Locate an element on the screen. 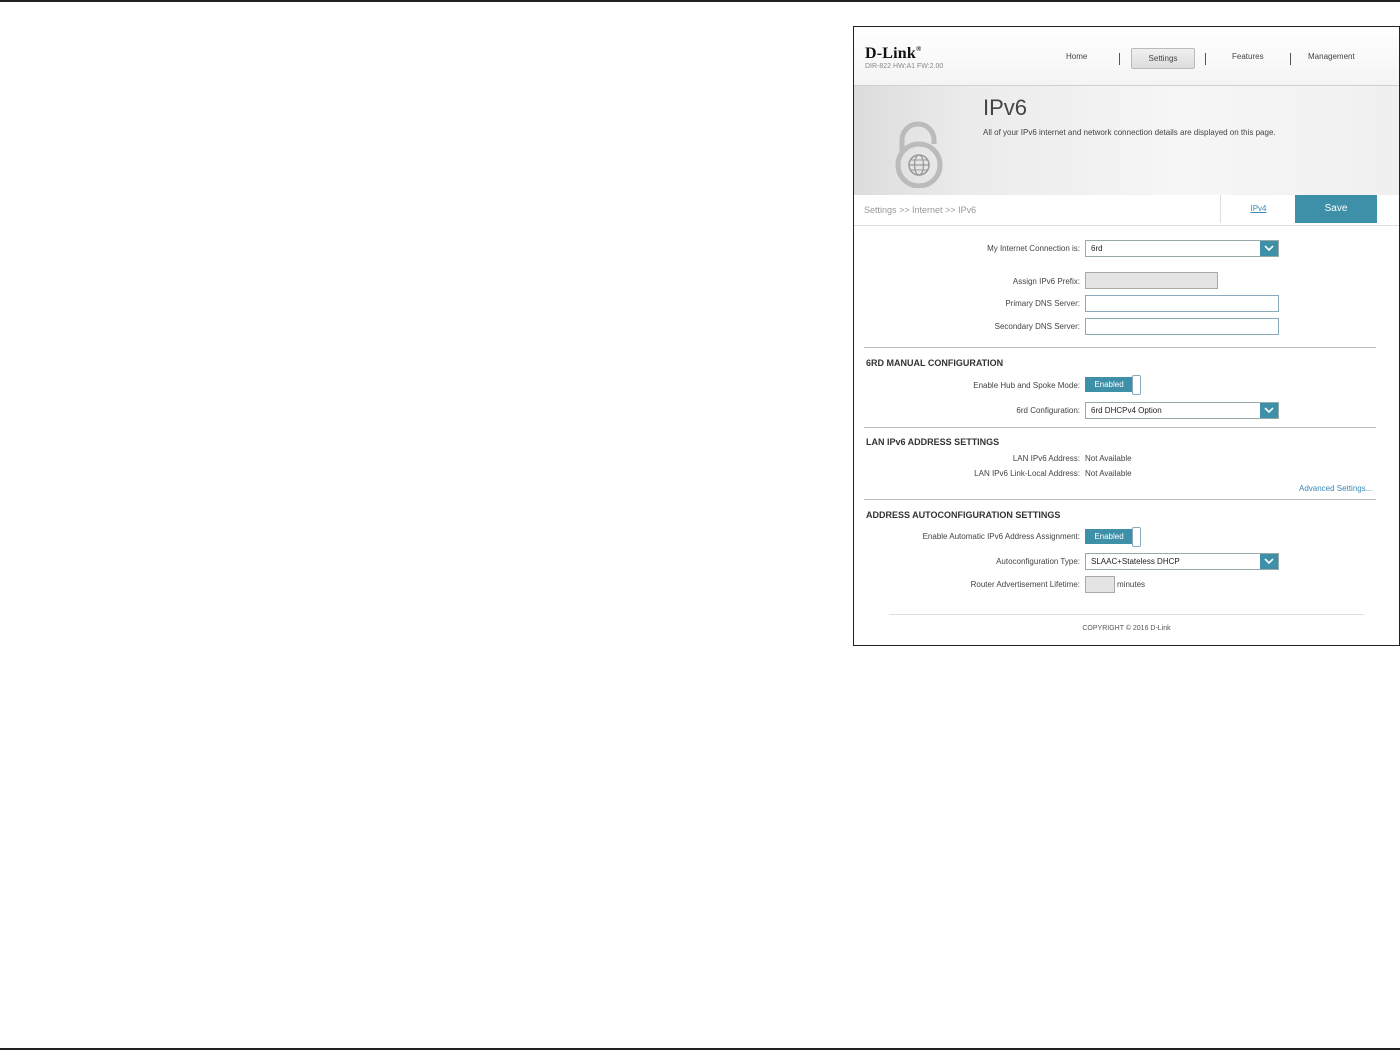  section-heading-lan: LAN IPv6 ADDRESS SETTINGS is located at coordinates (933, 442).